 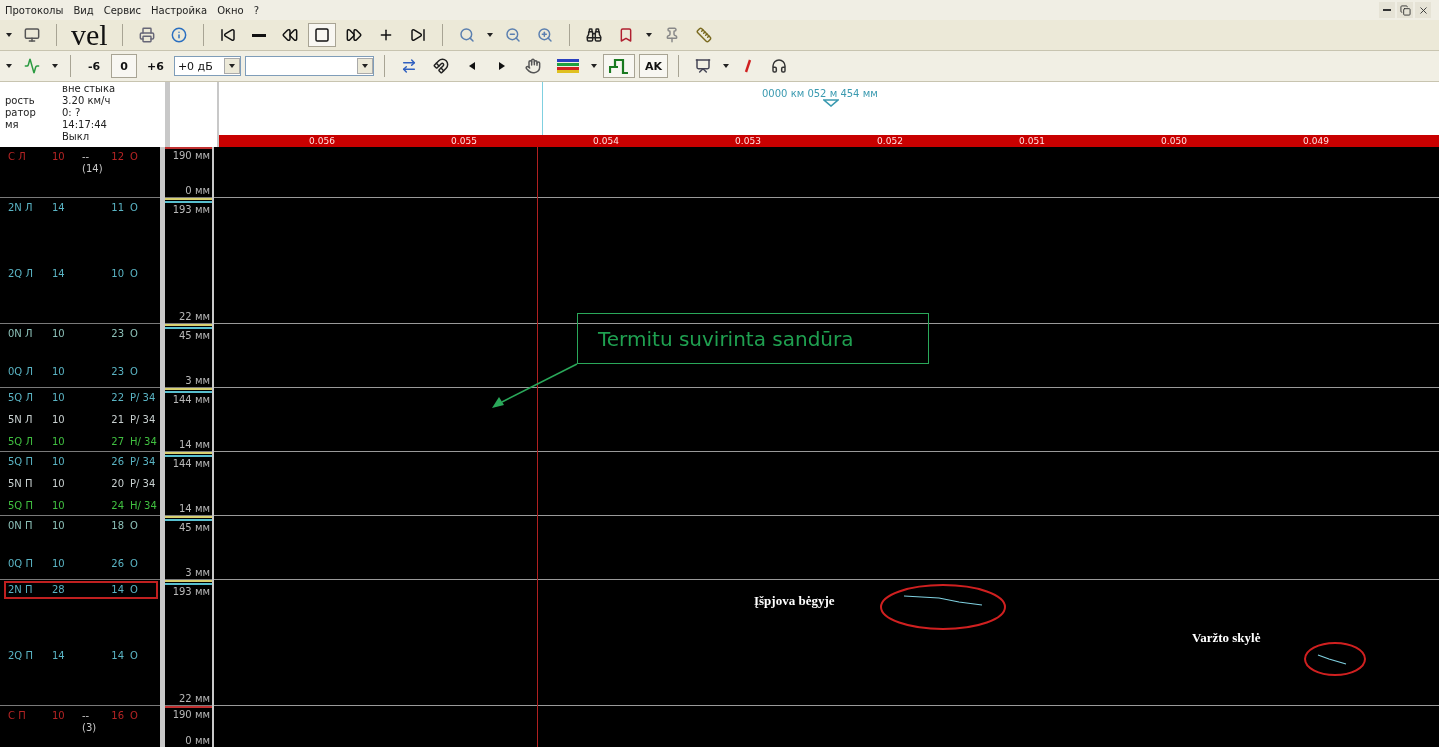 I want to click on computer-icon, so click(x=32, y=35).